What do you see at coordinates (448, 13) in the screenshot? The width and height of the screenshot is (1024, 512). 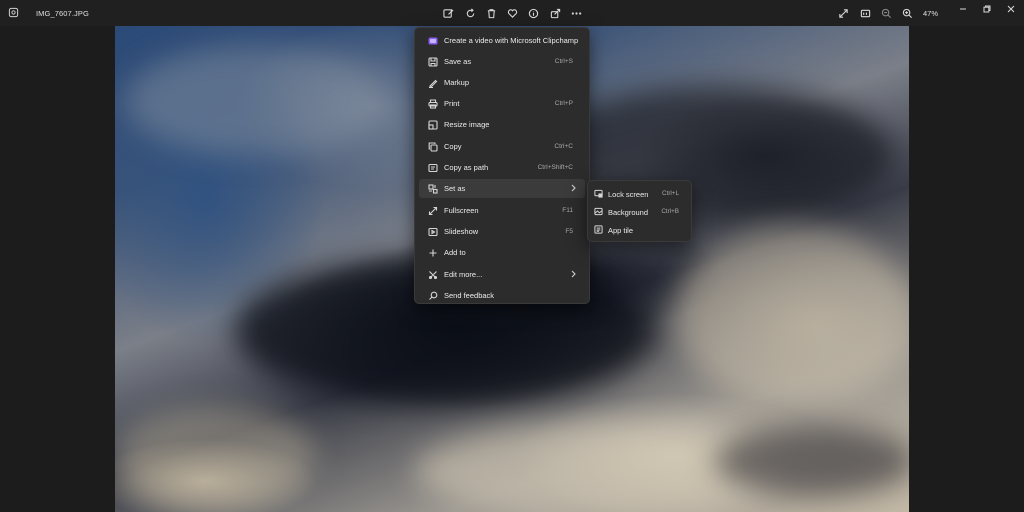 I see `edit-image-icon` at bounding box center [448, 13].